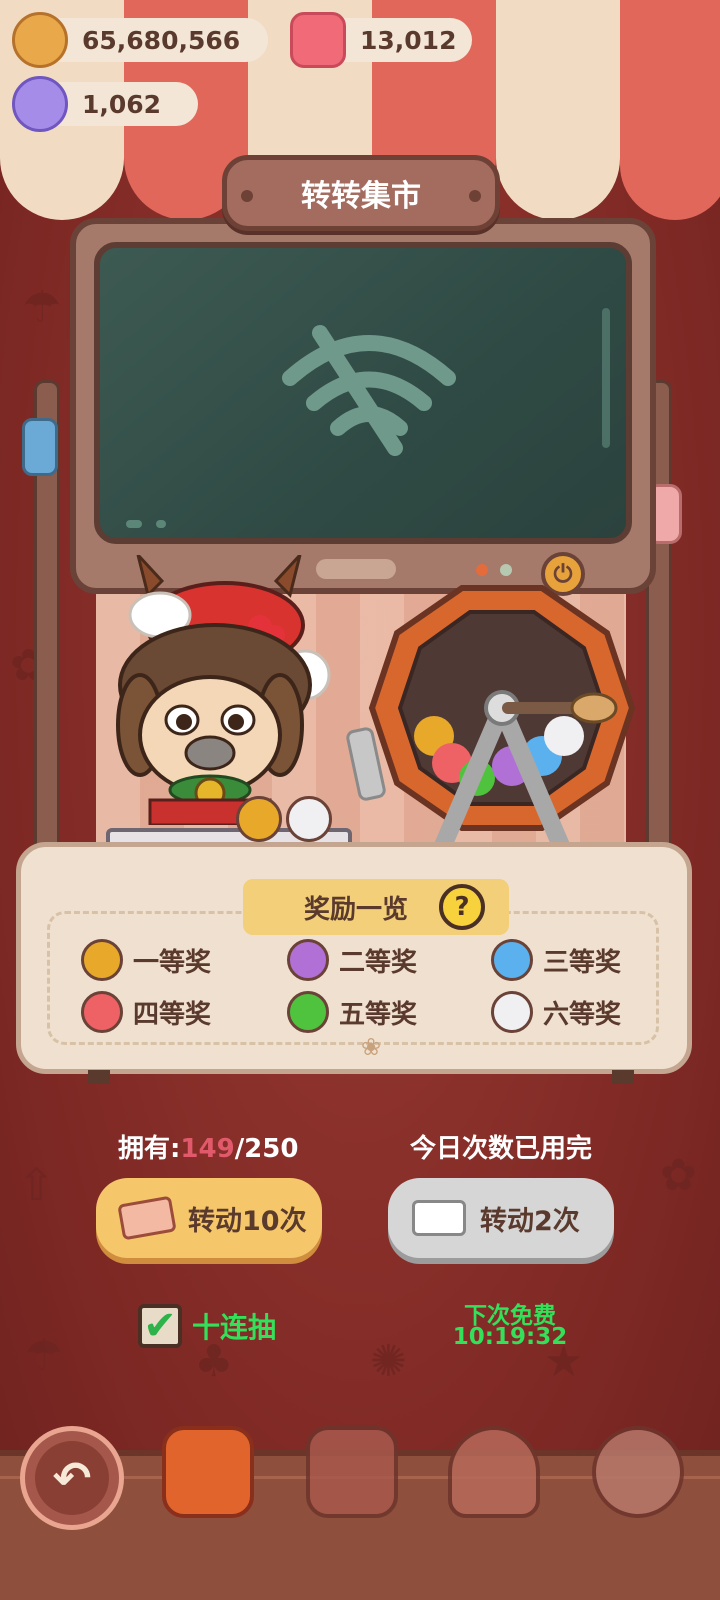  What do you see at coordinates (371, 1047) in the screenshot?
I see `paw-icon: ❀` at bounding box center [371, 1047].